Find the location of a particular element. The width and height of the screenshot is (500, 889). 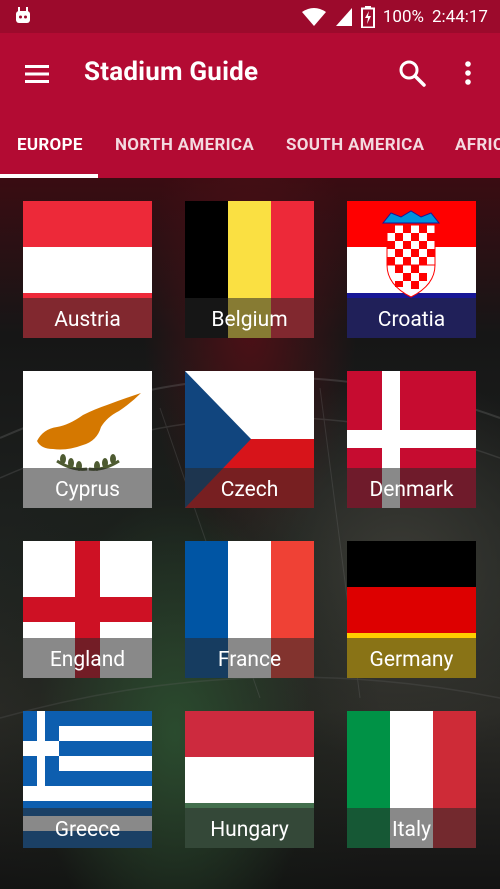

country-card-hungary: Hungary is located at coordinates (249, 779).